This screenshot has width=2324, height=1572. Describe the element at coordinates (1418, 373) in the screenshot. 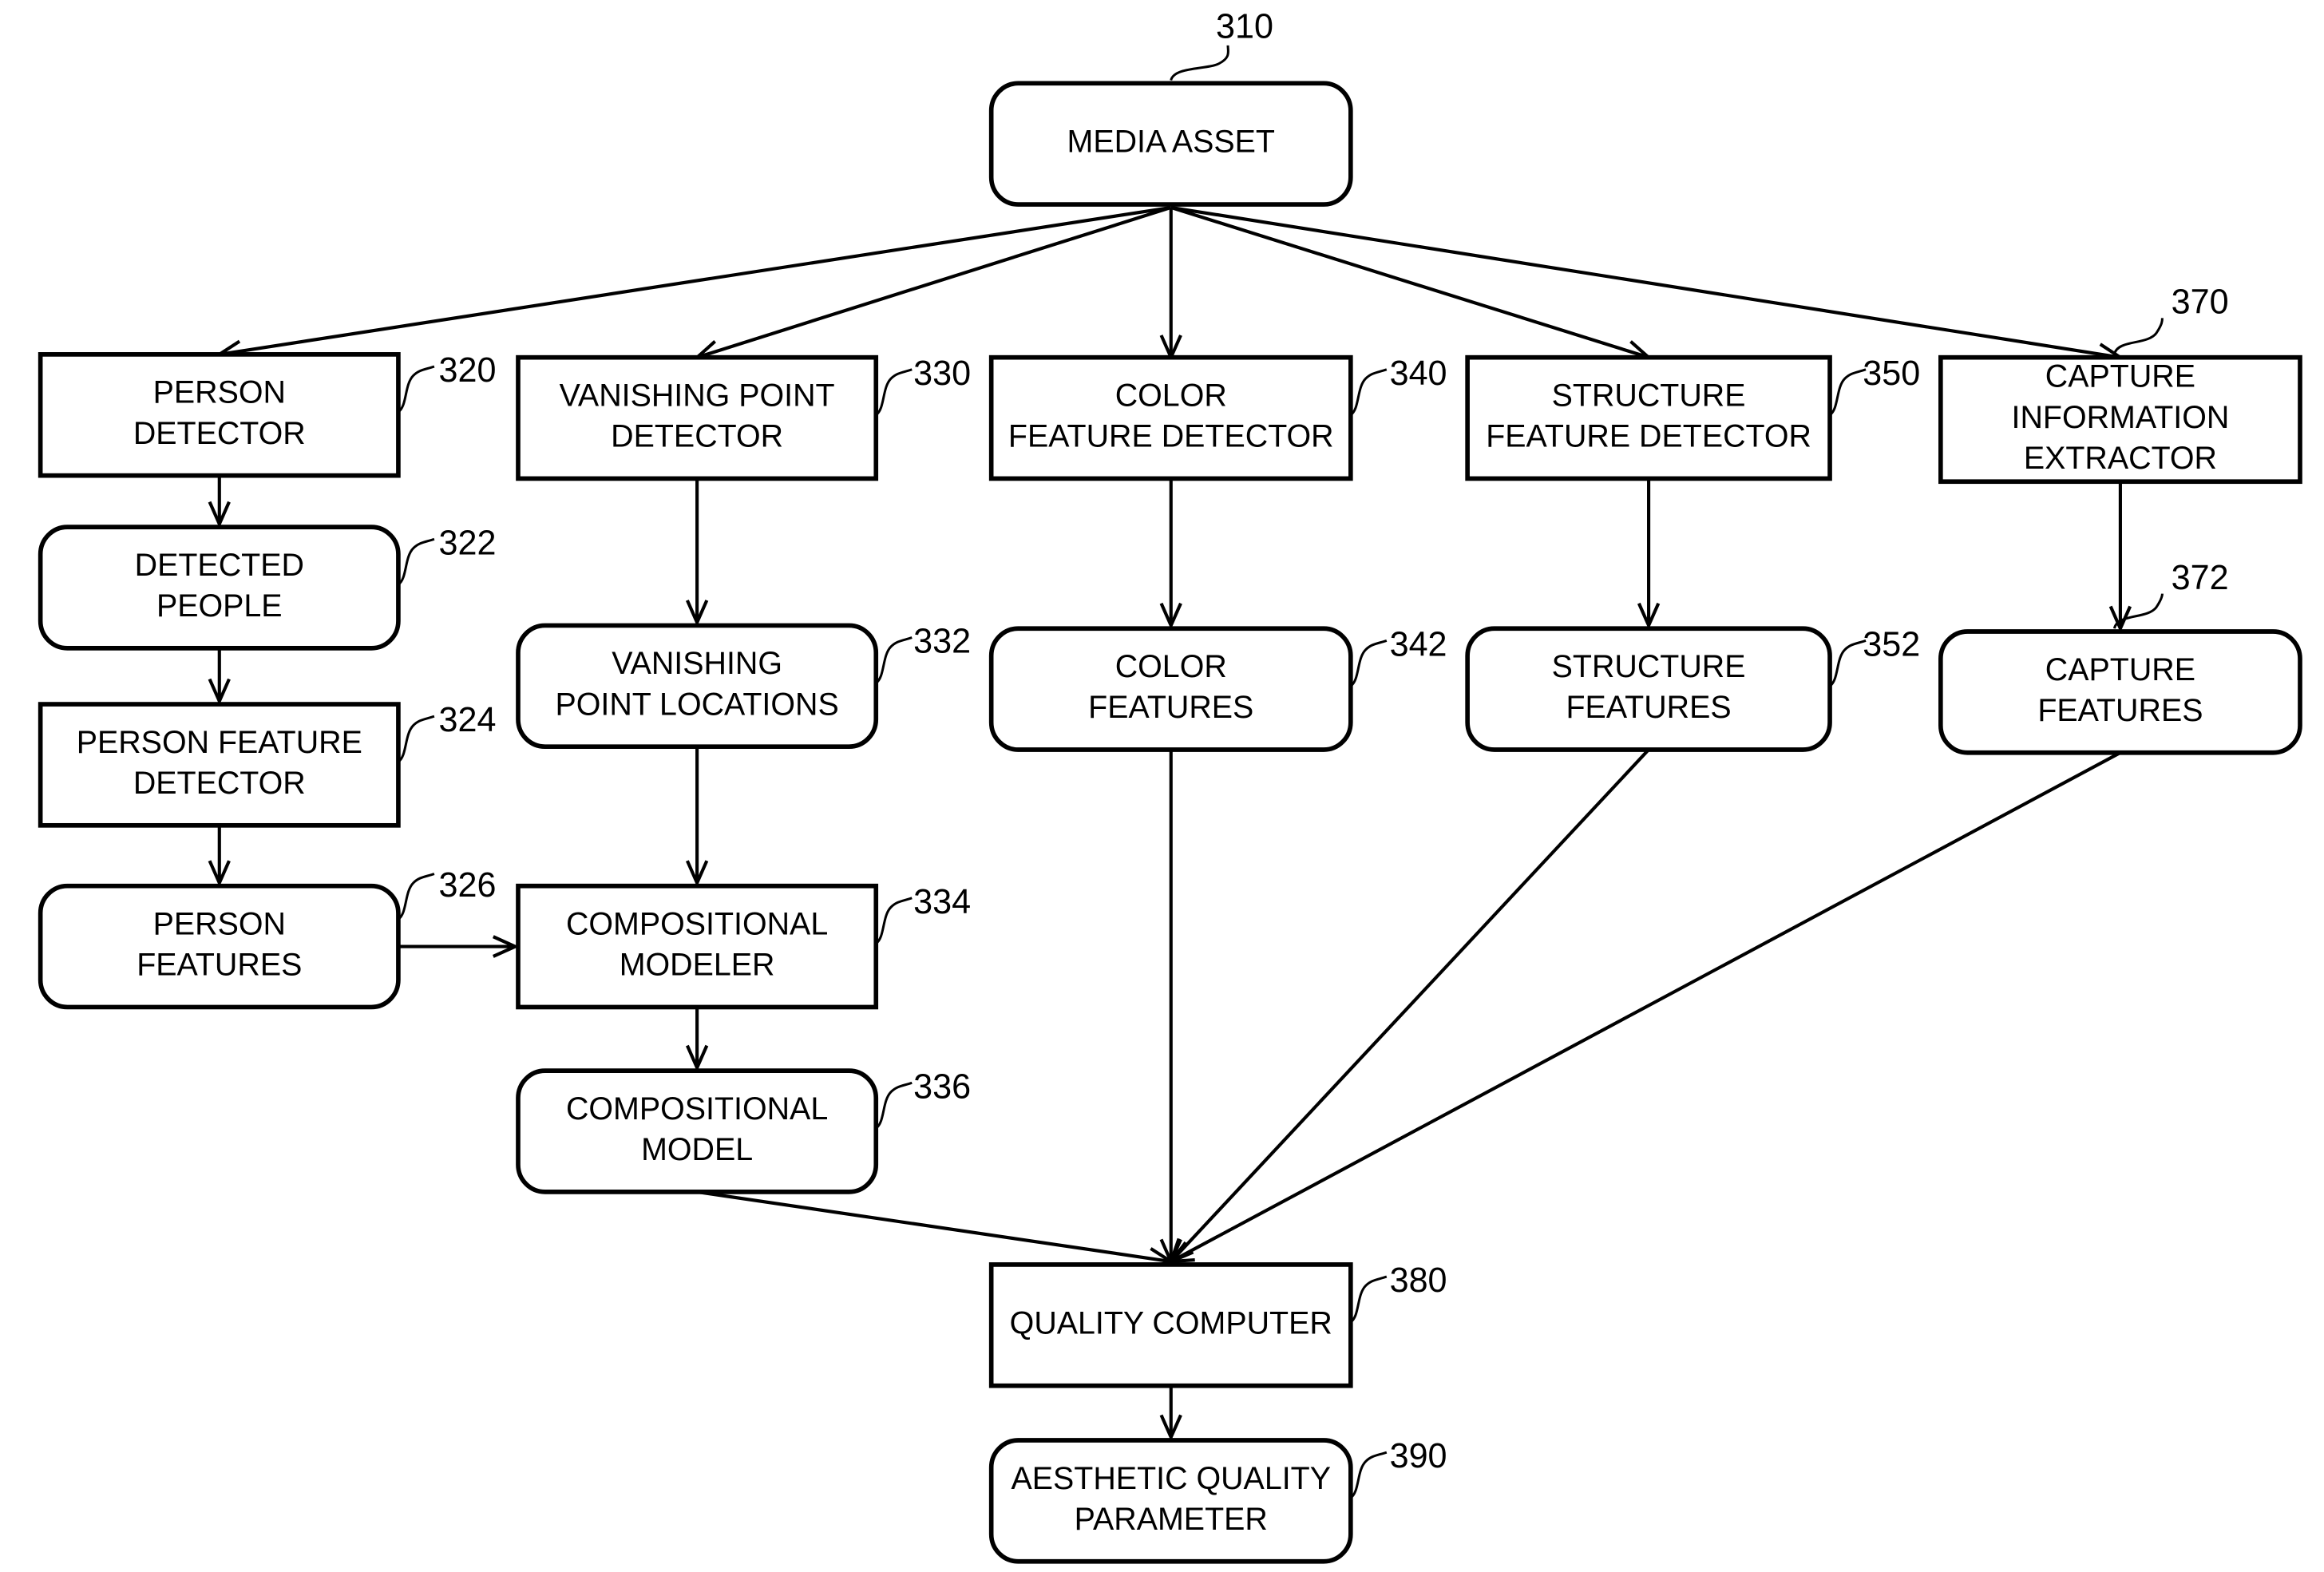

I see `reference-number: 340` at that location.